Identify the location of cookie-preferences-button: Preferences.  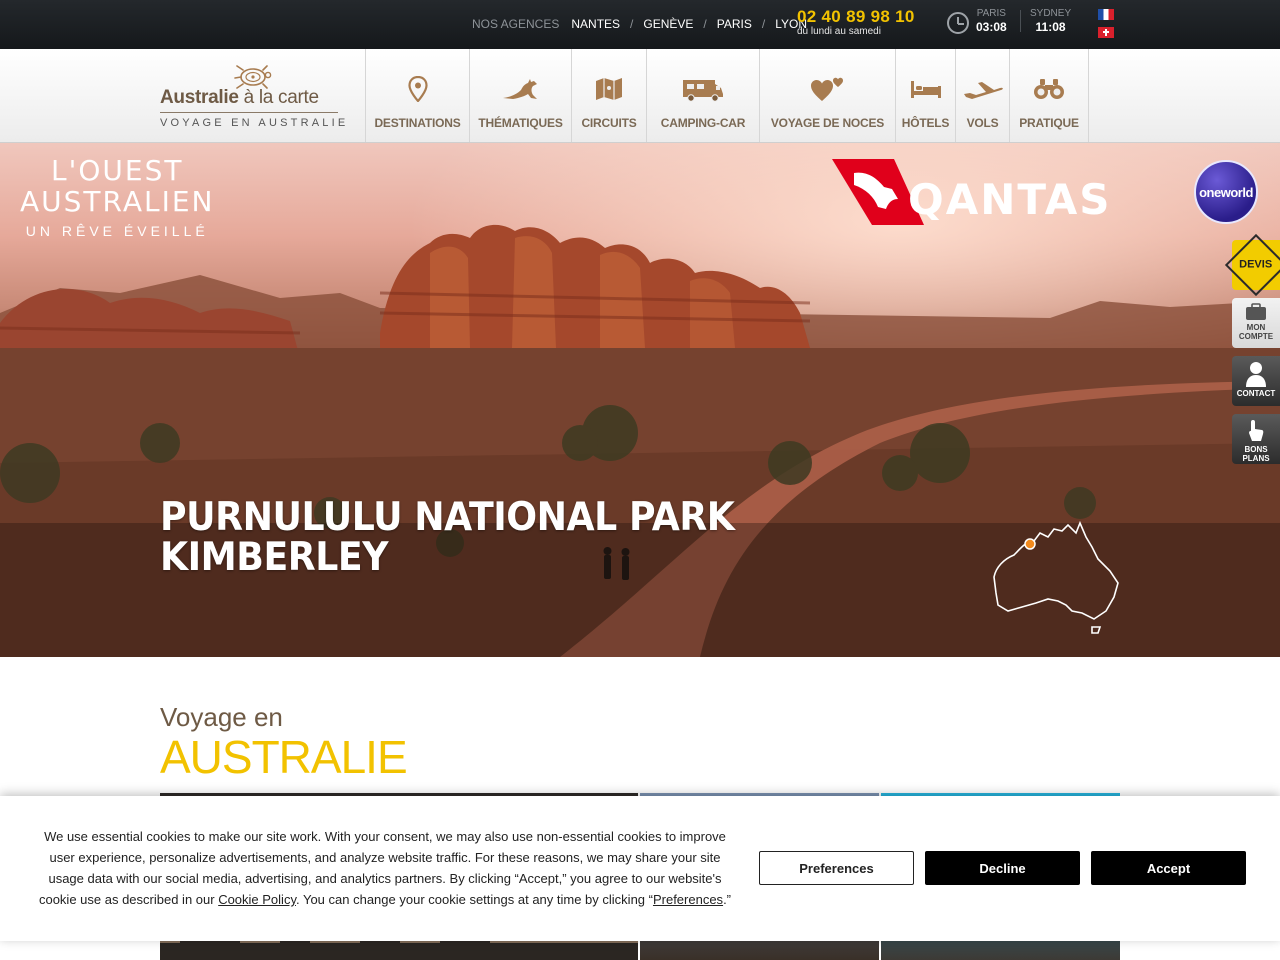
(836, 868).